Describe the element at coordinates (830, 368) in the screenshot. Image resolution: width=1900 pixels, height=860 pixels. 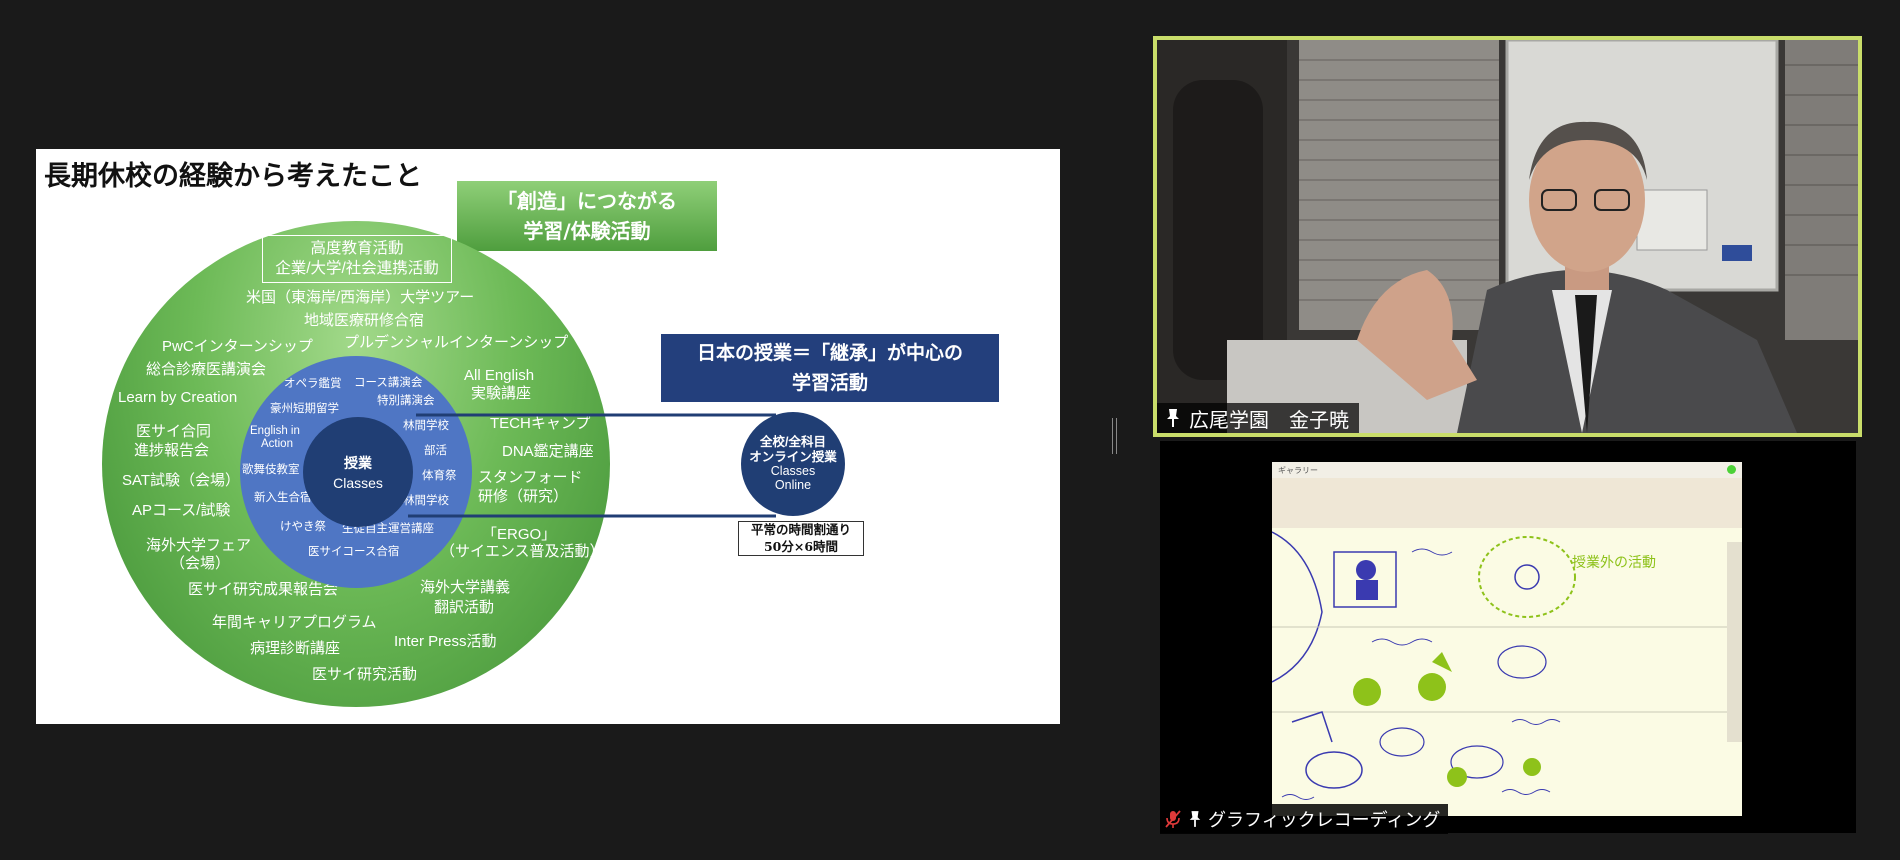
I see `japan-classes-banner: 日本の授業＝「継承」が中心の 学習活動` at that location.